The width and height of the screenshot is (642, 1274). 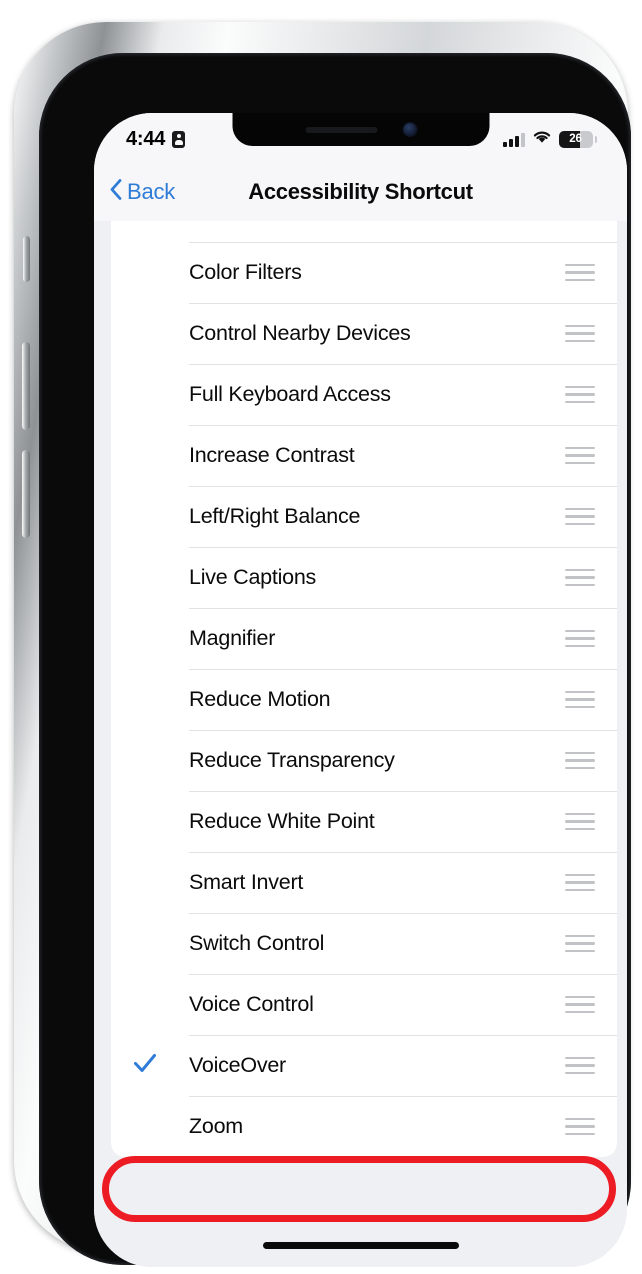 I want to click on list-item-label: Full Keyboard Access, so click(x=290, y=394).